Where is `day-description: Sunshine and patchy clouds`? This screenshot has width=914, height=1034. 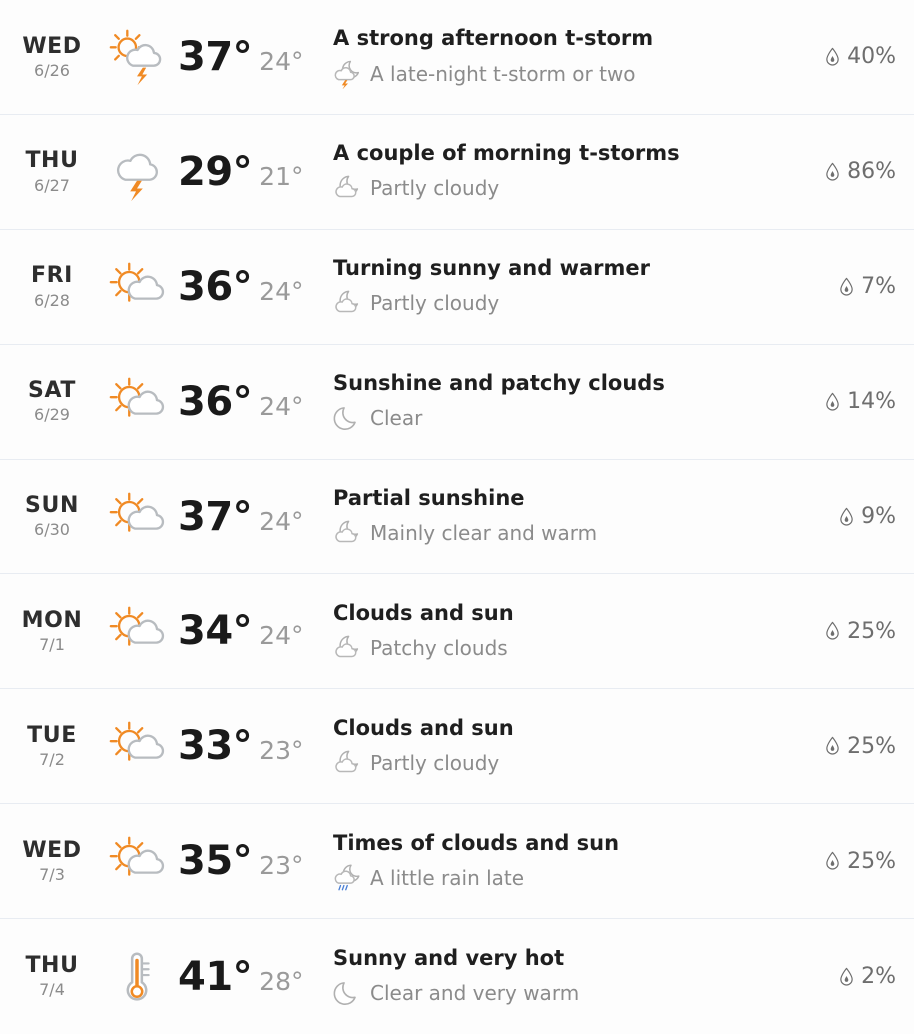
day-description: Sunshine and patchy clouds is located at coordinates (499, 382).